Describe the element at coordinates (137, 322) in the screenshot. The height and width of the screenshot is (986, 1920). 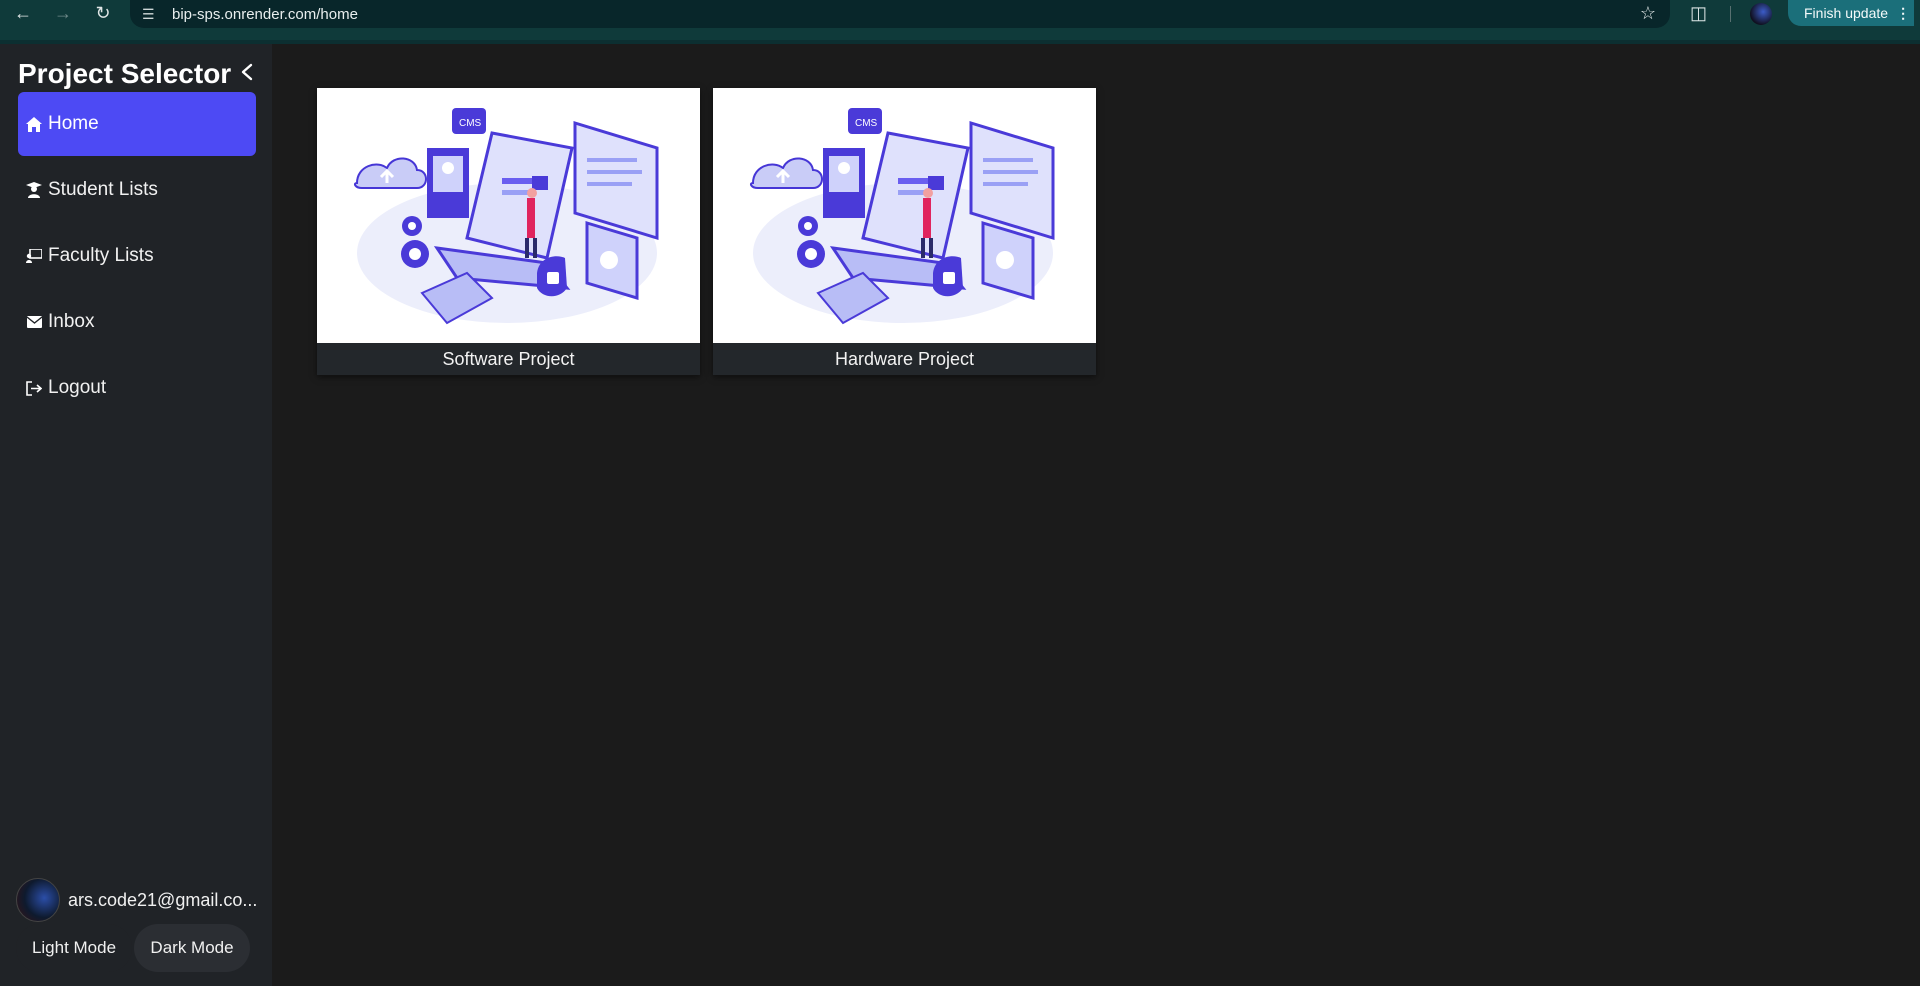
I see `sidebar-item-inbox: Inbox` at that location.